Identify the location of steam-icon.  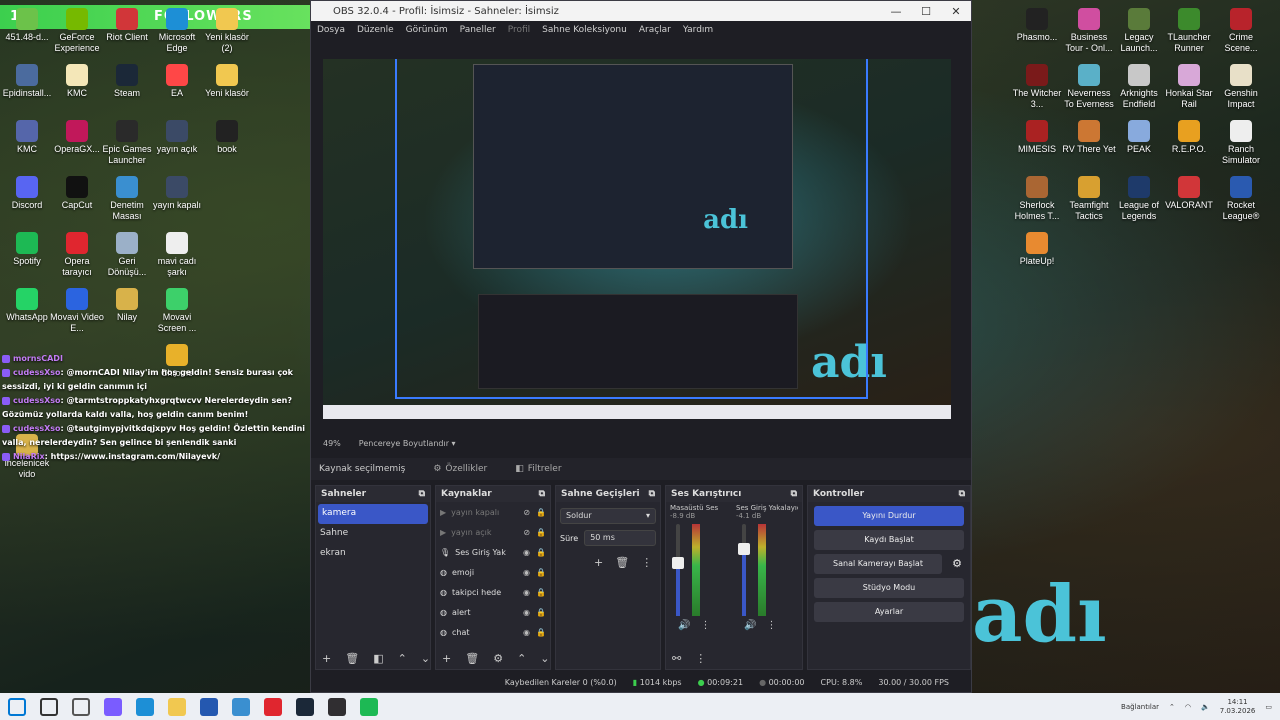
(305, 706).